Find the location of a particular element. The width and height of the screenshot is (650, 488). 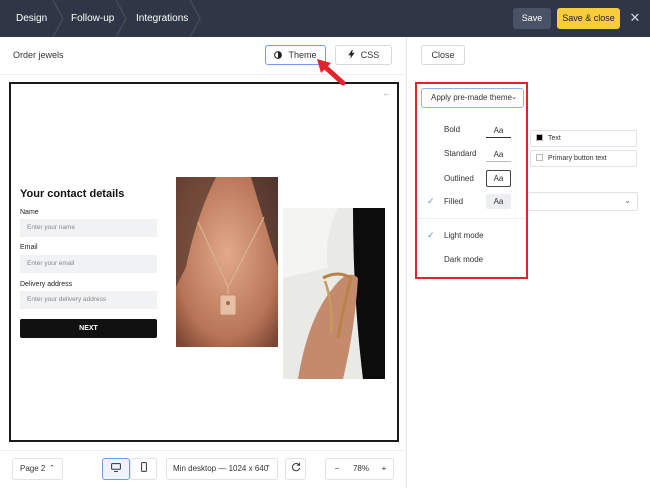

save-button: Save is located at coordinates (532, 18).